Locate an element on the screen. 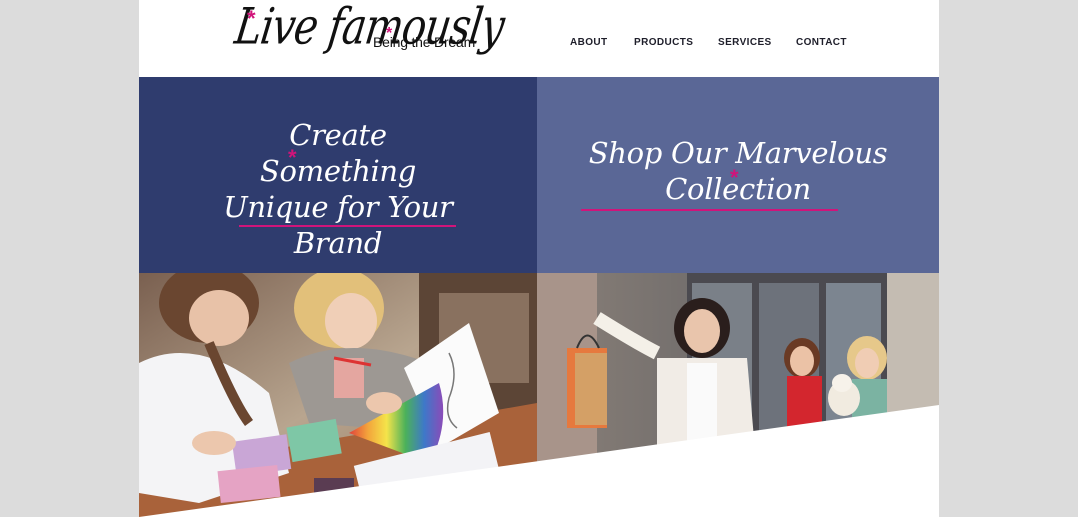 This screenshot has width=1078, height=517. panel-left-title-line: Brand is located at coordinates (338, 243).